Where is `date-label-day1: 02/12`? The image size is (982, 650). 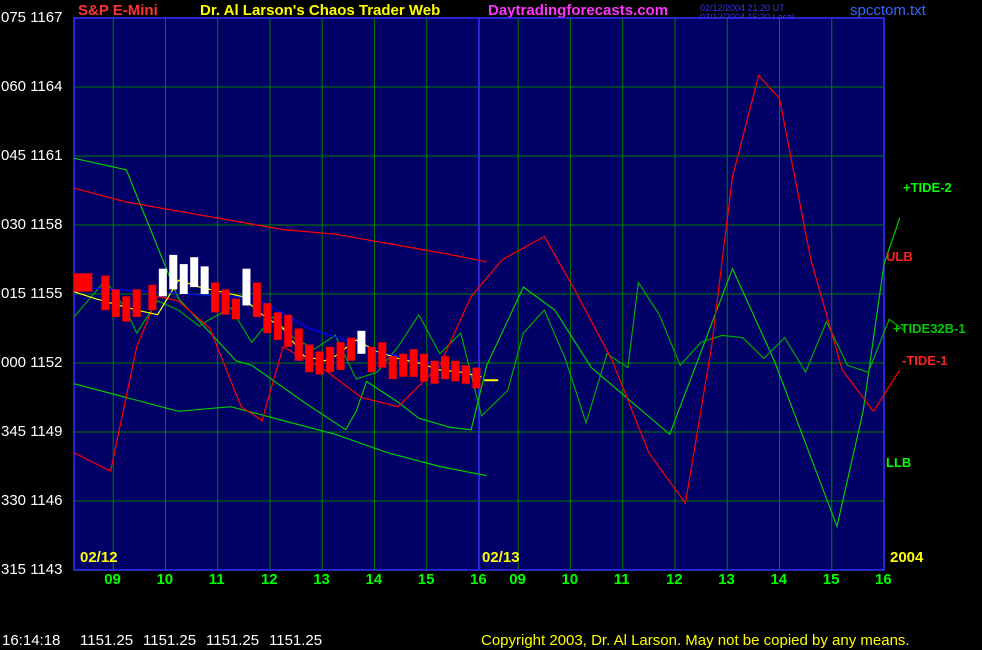 date-label-day1: 02/12 is located at coordinates (99, 557).